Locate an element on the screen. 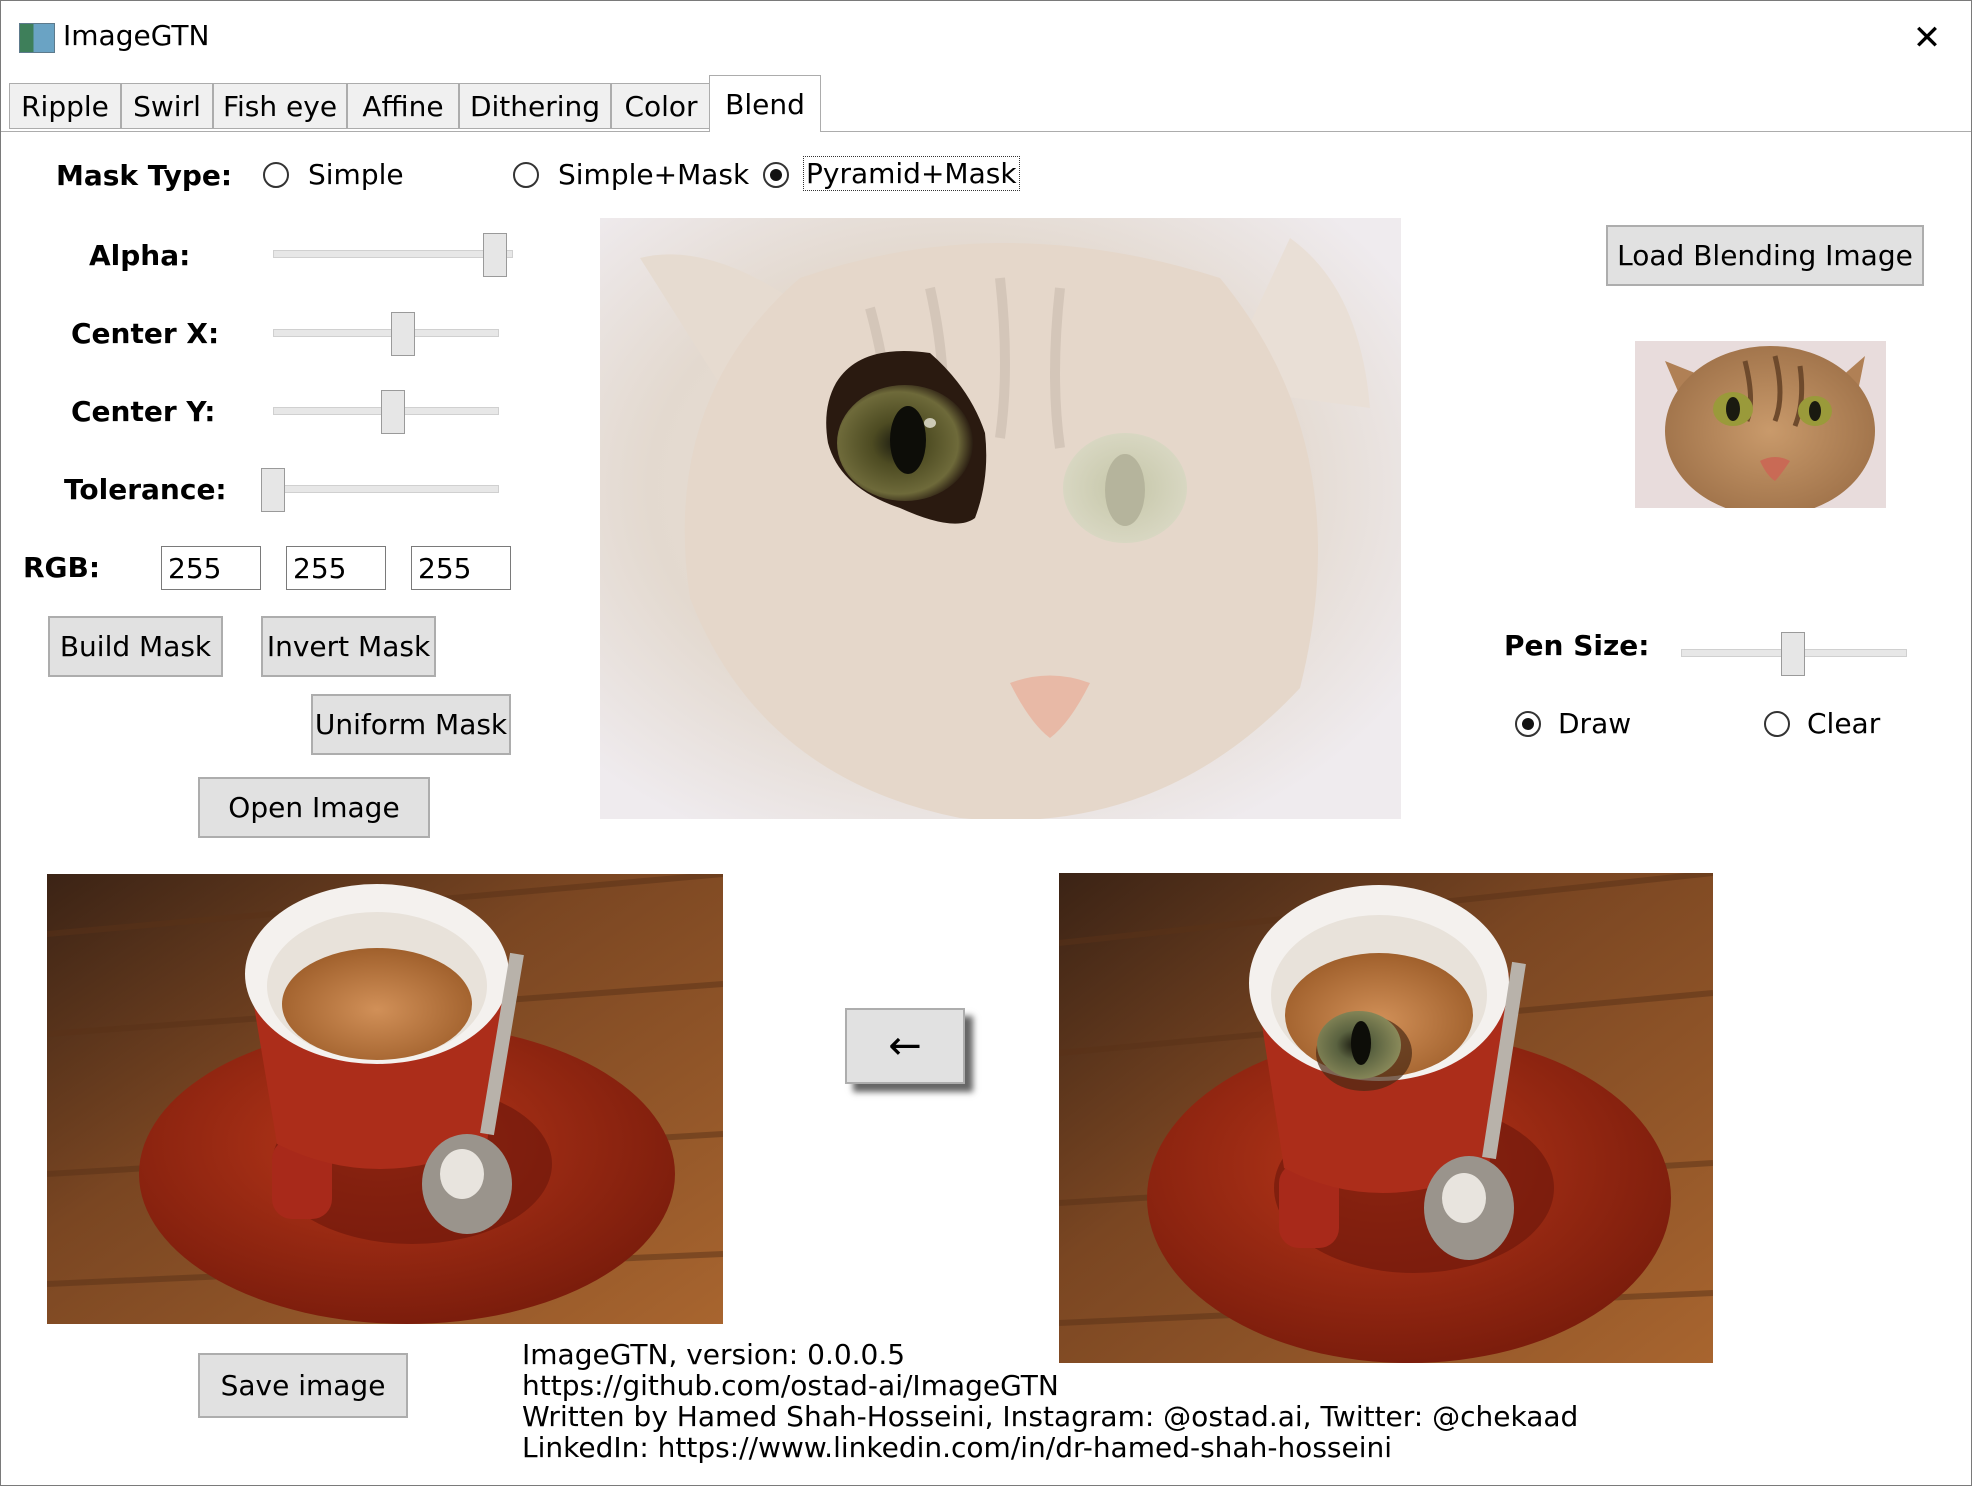 This screenshot has height=1486, width=1972. alpha-slider is located at coordinates (393, 255).